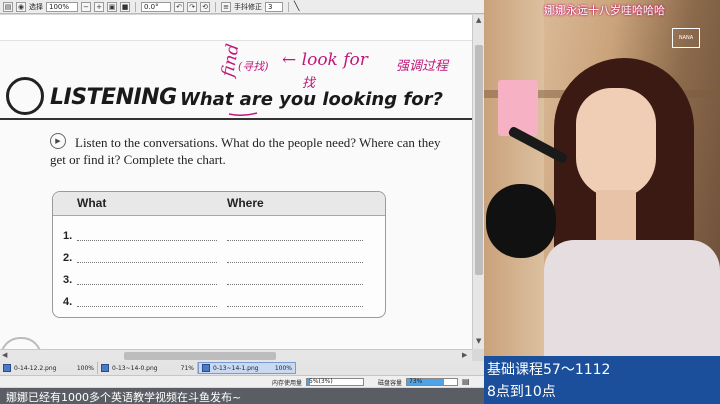 The height and width of the screenshot is (404, 720). Describe the element at coordinates (478, 341) in the screenshot. I see `scroll-down-icon: ▼` at that location.